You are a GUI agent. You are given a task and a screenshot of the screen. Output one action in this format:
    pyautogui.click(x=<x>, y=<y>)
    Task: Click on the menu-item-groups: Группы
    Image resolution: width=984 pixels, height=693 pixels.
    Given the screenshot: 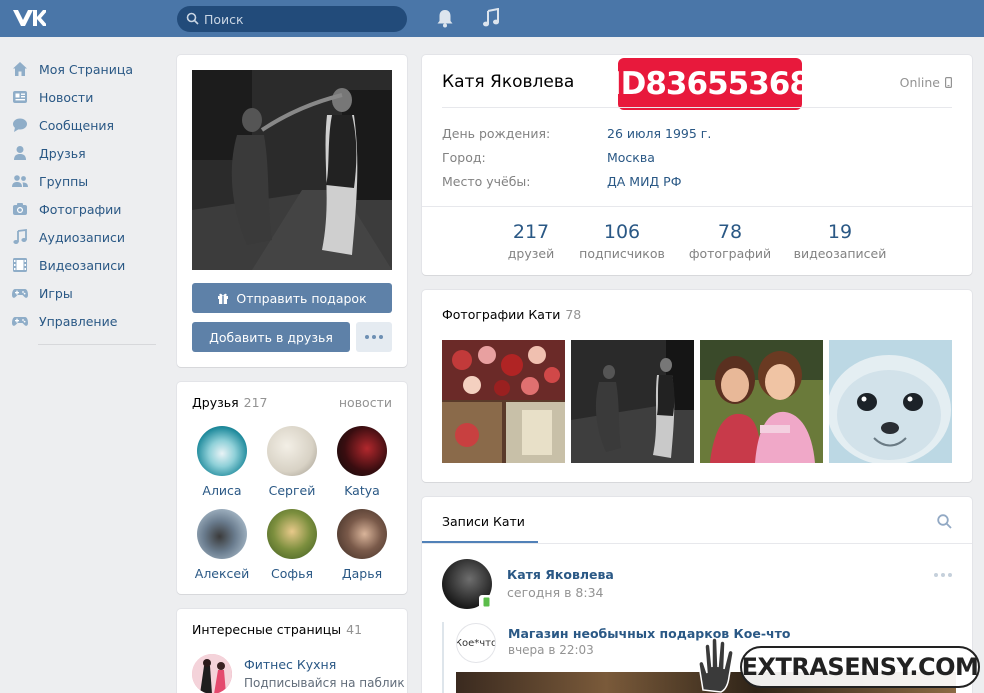 What is the action you would take?
    pyautogui.click(x=80, y=181)
    